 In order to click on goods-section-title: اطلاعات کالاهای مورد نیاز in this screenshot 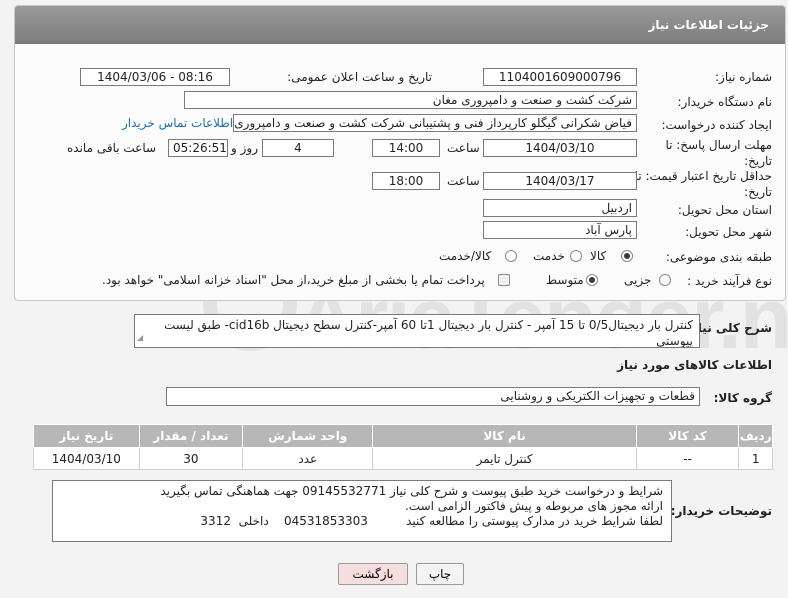, I will do `click(694, 365)`.